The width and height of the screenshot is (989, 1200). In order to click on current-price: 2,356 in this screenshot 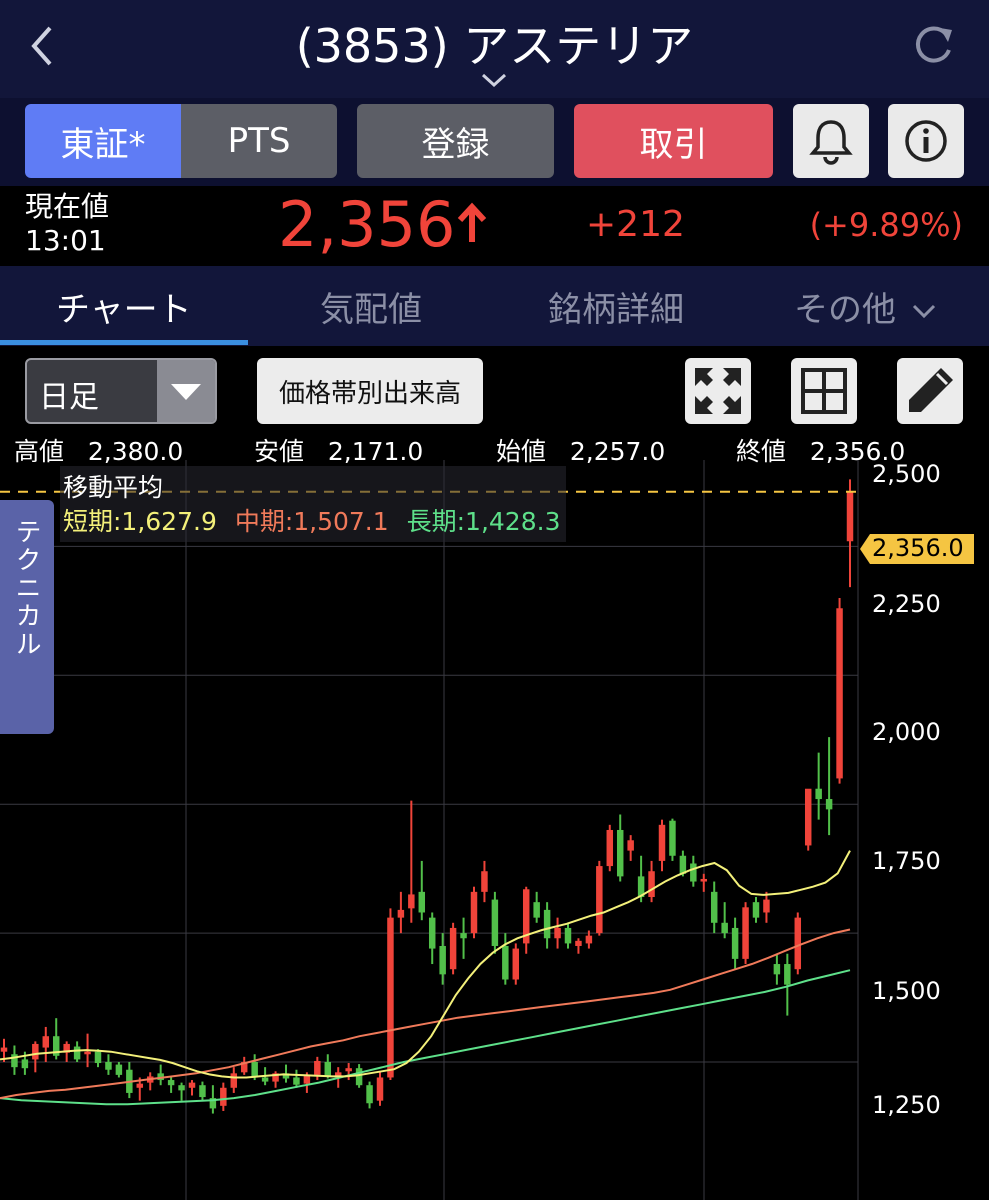, I will do `click(367, 224)`.